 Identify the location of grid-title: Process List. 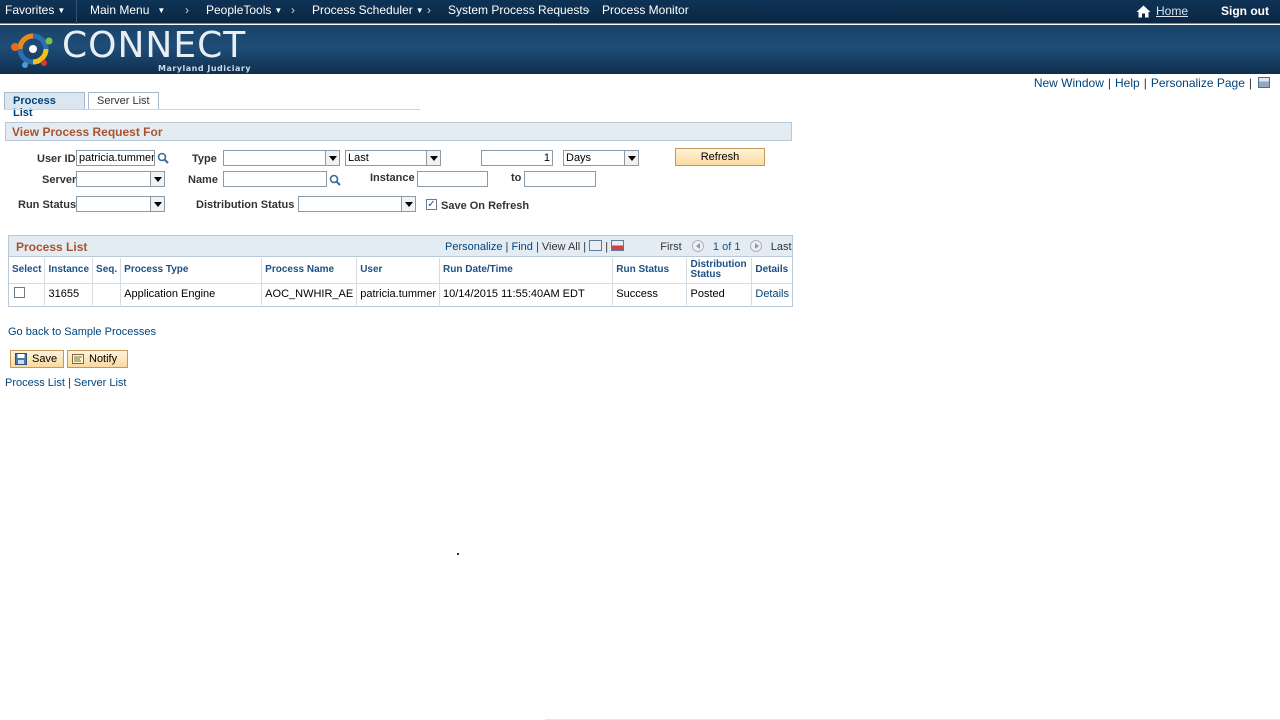
(52, 247).